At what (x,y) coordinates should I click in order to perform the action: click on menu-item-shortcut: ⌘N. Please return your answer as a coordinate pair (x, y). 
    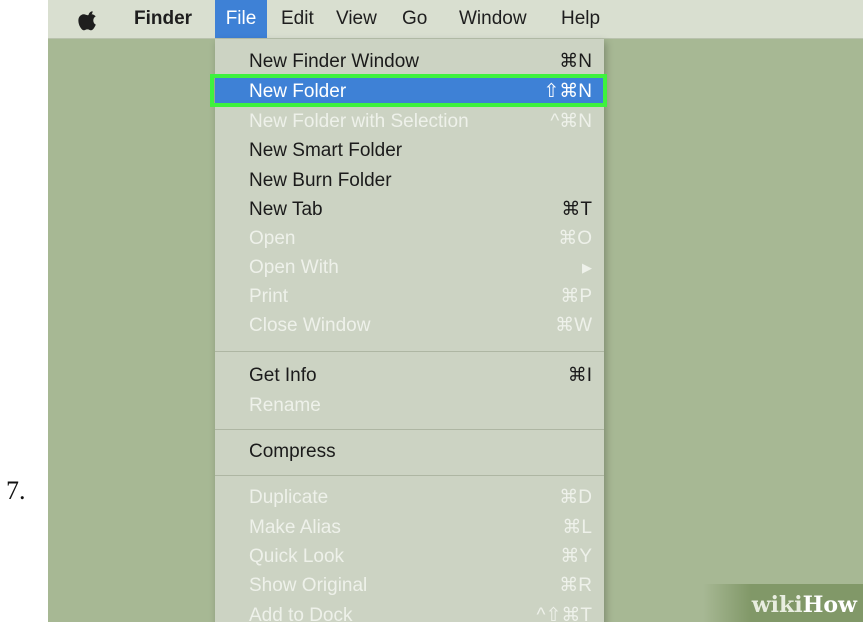
    Looking at the image, I should click on (575, 61).